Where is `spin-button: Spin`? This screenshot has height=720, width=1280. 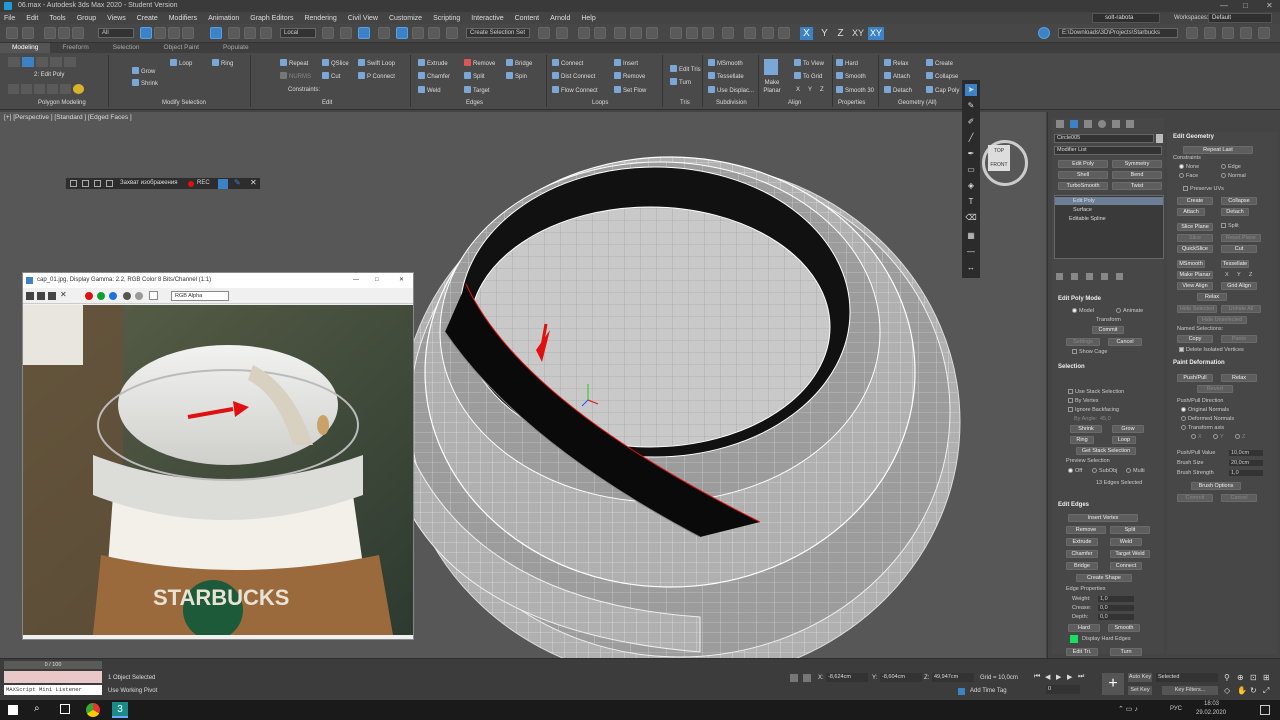 spin-button: Spin is located at coordinates (516, 76).